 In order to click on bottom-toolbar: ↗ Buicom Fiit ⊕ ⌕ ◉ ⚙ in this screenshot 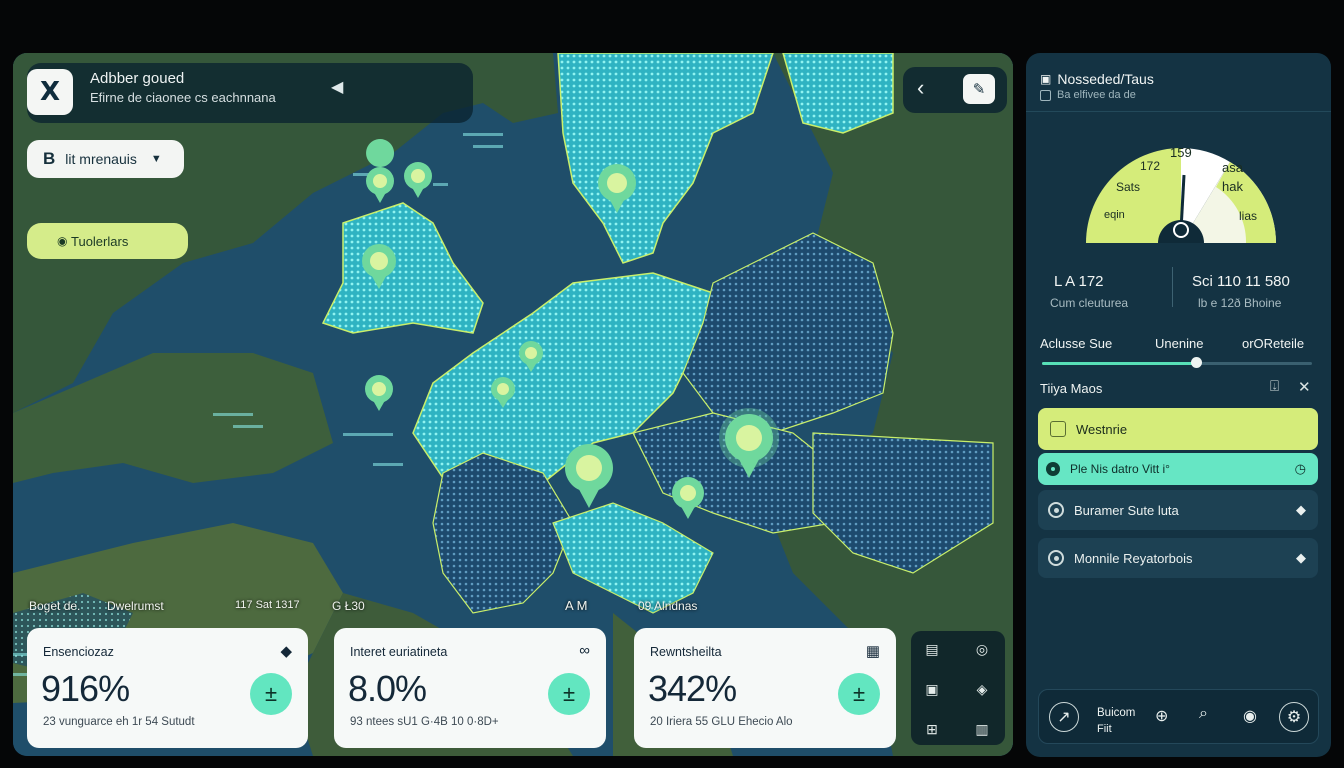, I will do `click(1178, 716)`.